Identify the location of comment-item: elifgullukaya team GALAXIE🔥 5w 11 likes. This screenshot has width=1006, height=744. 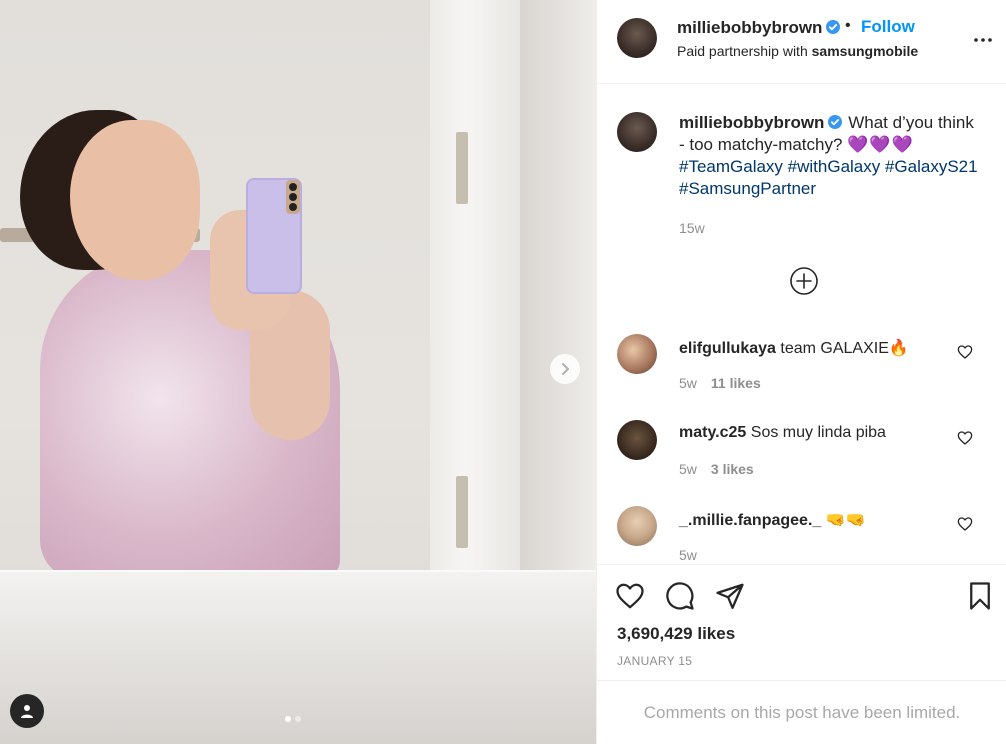
(807, 374).